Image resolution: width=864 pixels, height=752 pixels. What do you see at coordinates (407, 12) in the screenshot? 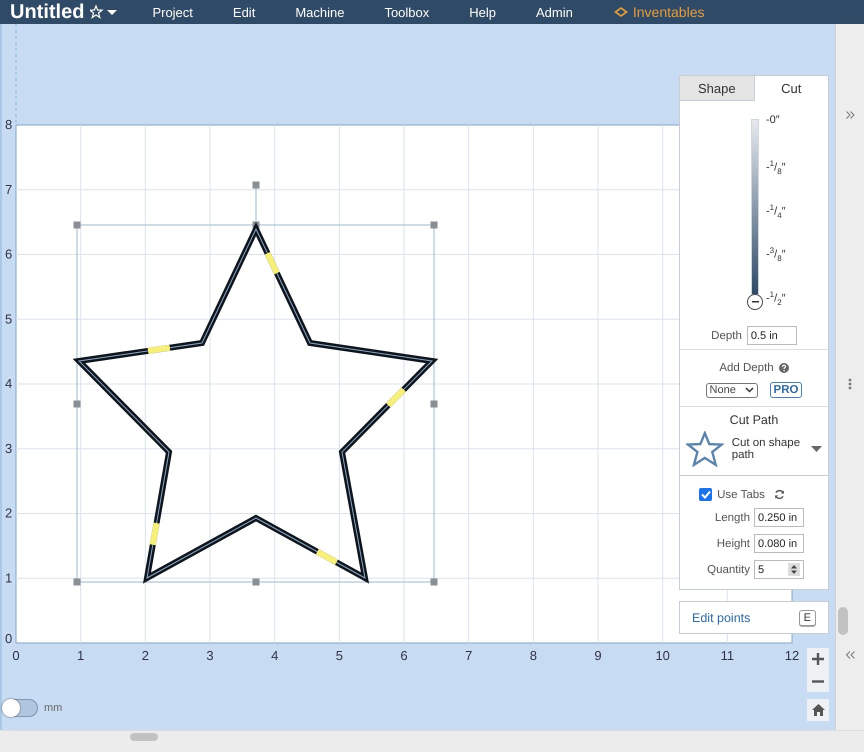
I see `menu-item: Toolbox` at bounding box center [407, 12].